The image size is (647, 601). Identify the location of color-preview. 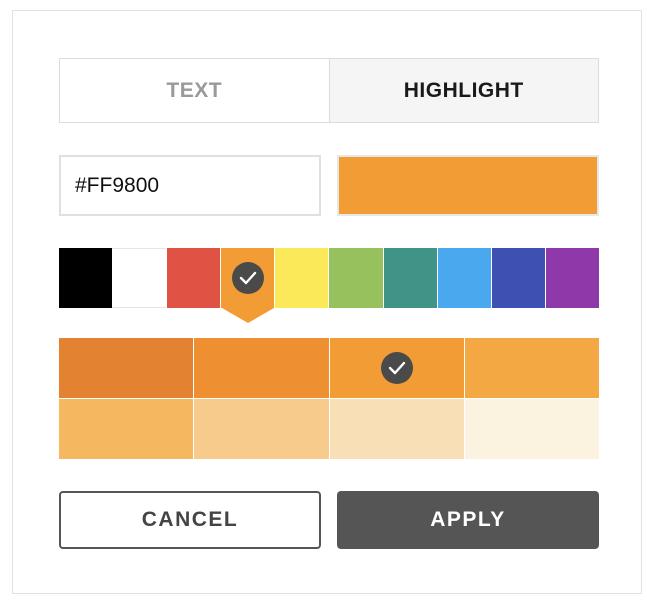
(468, 185).